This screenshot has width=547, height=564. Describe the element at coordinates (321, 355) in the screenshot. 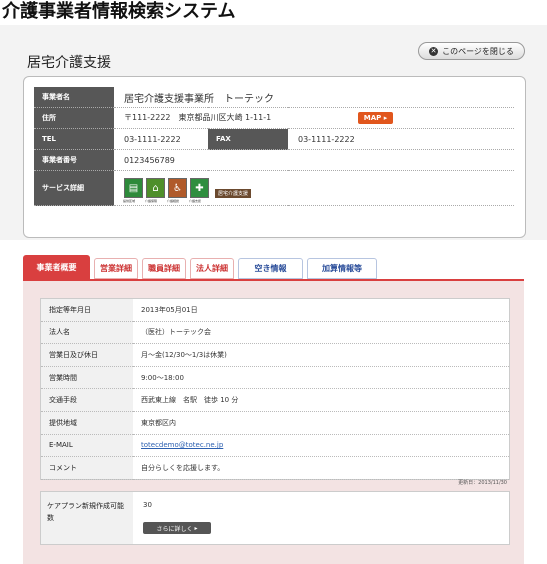

I see `detail-value: 月～金(12/30～1/3は休業)` at that location.